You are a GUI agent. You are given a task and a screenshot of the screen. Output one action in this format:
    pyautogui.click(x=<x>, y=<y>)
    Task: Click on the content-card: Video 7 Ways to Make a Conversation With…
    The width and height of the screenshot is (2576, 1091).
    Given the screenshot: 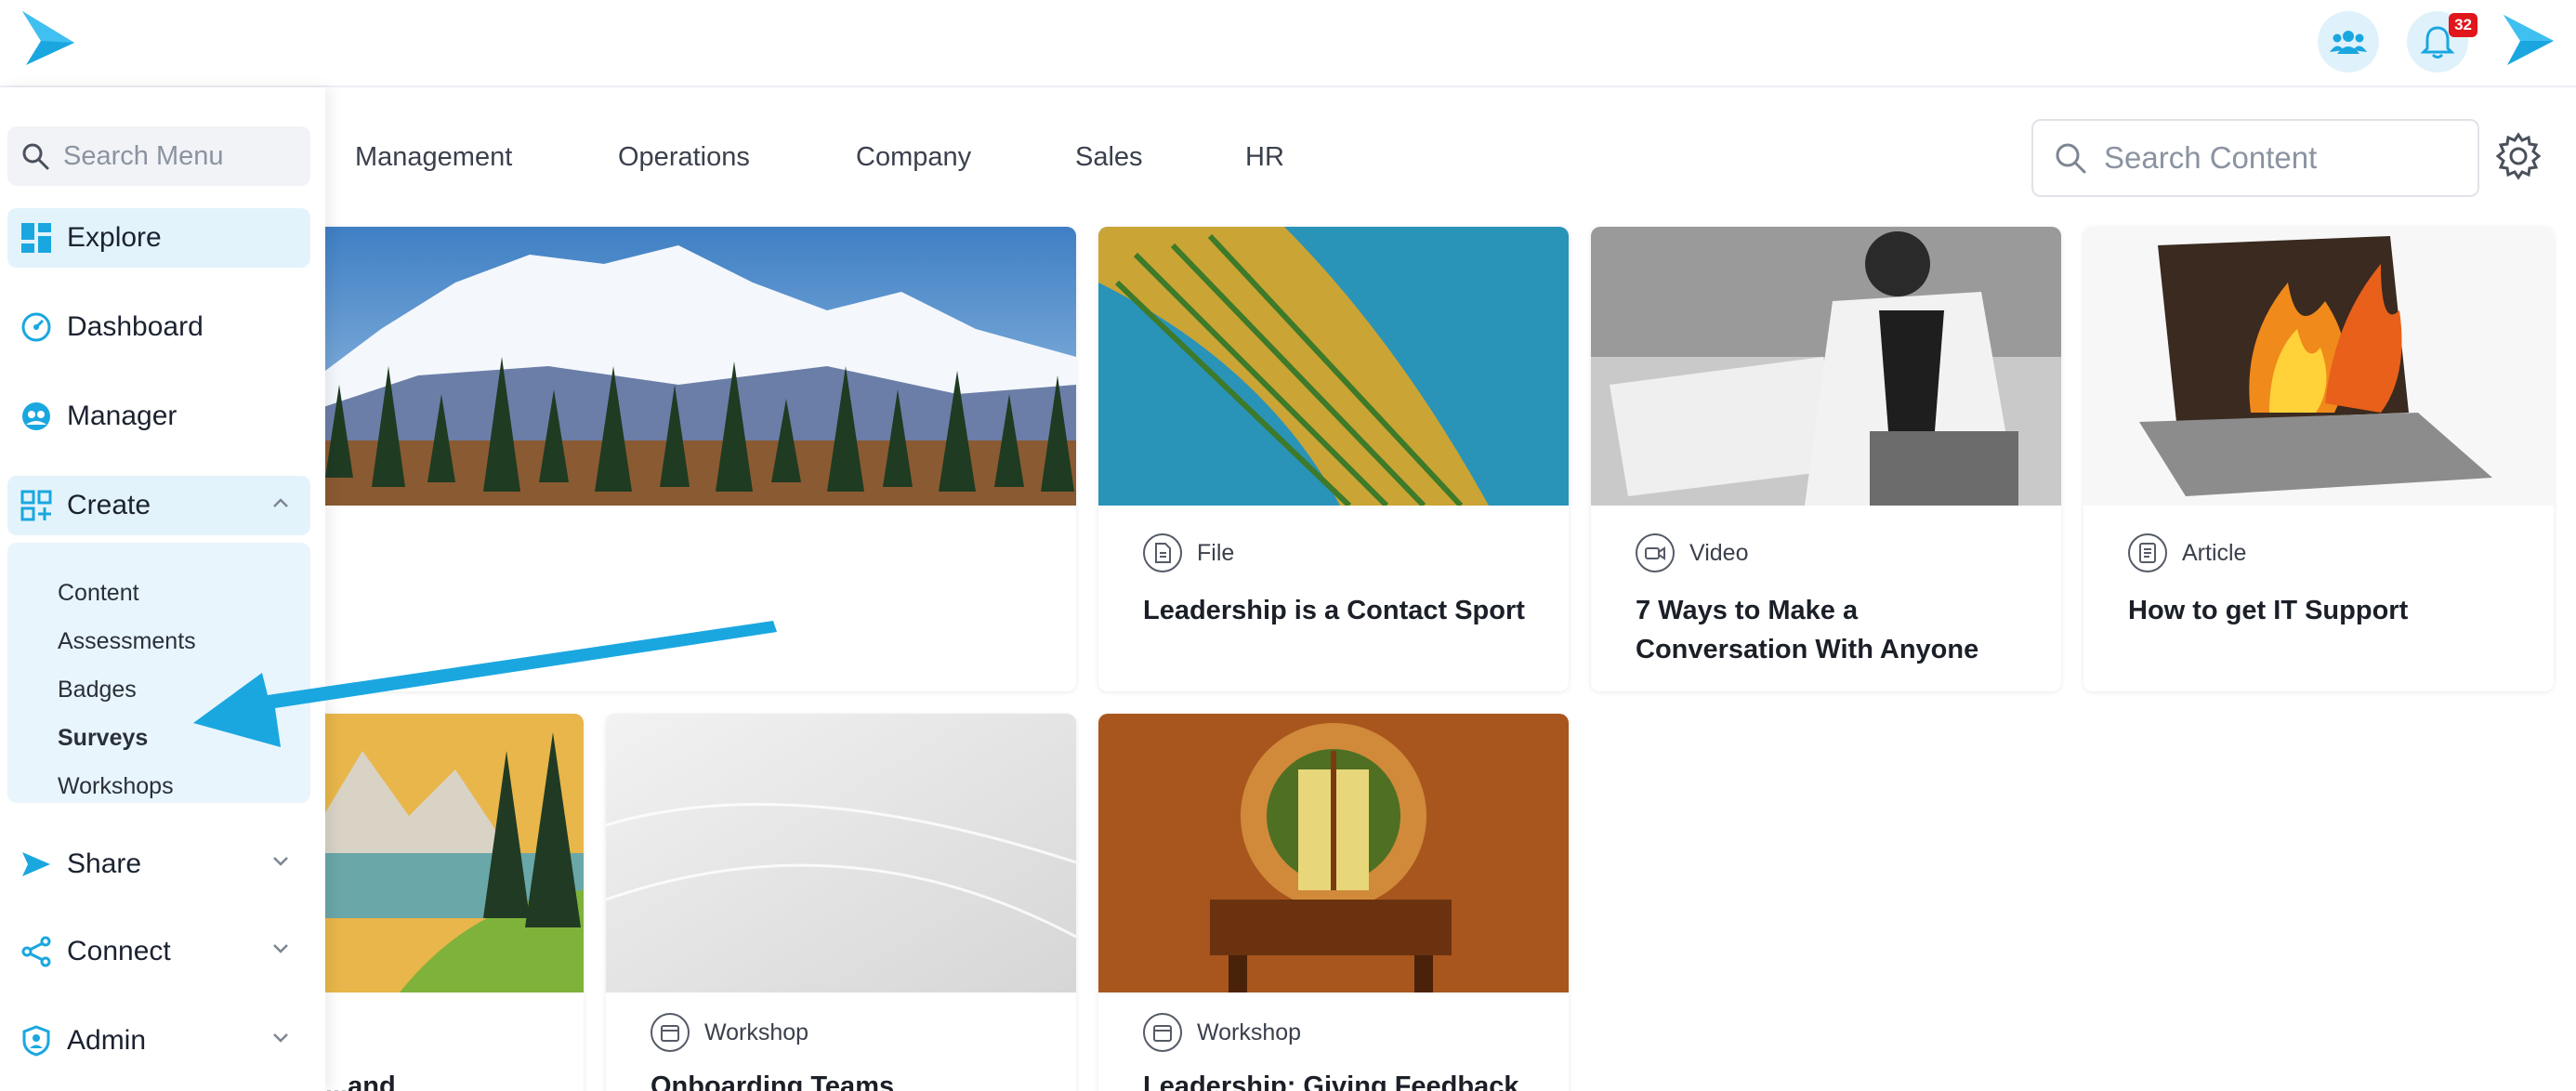 What is the action you would take?
    pyautogui.click(x=1826, y=459)
    